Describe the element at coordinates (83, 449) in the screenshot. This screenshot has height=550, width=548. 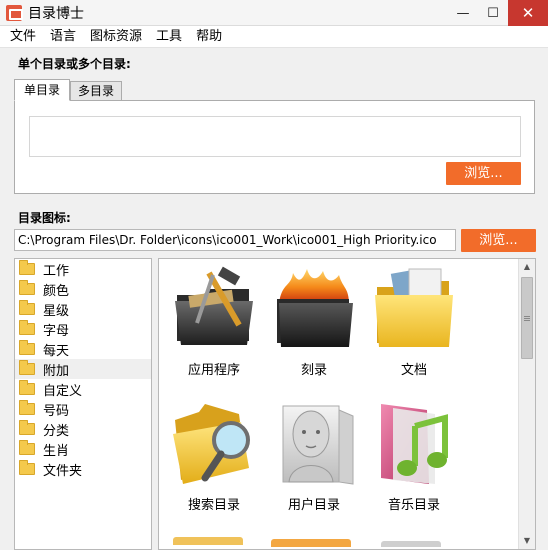
I see `category-item: 生肖` at that location.